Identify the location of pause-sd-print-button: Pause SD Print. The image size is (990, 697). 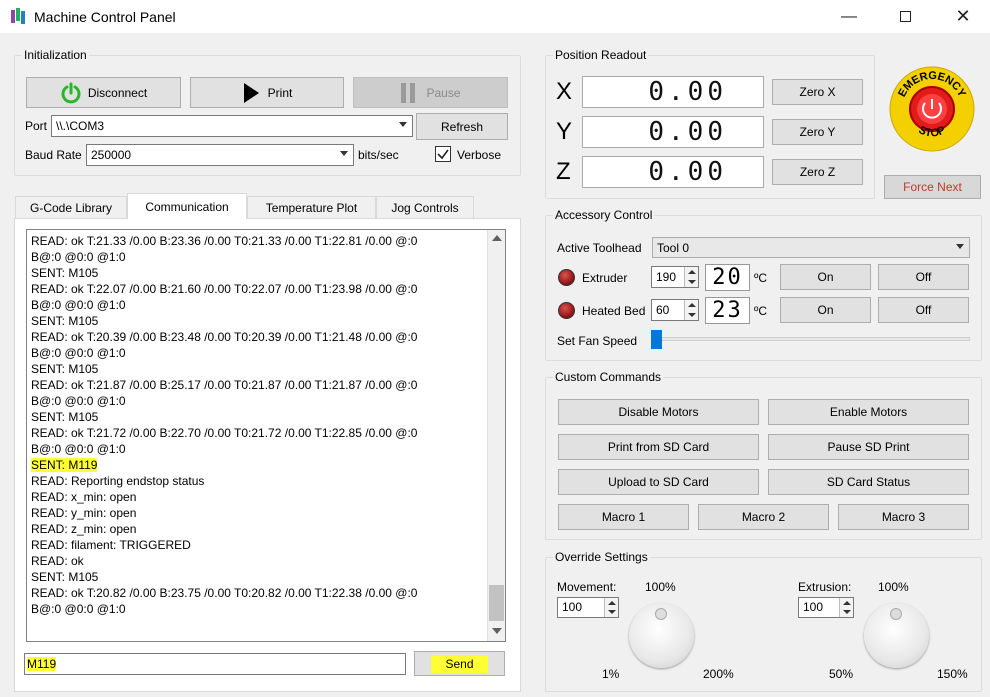
(868, 447).